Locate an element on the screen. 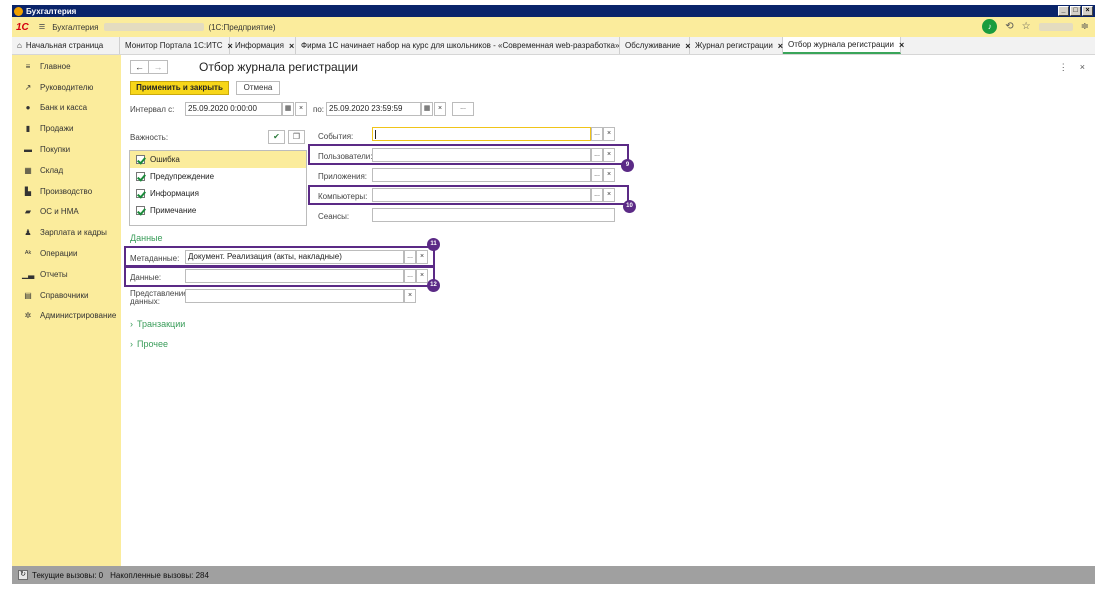 This screenshot has width=1102, height=594. transactions-group: › Транзакции is located at coordinates (157, 324).